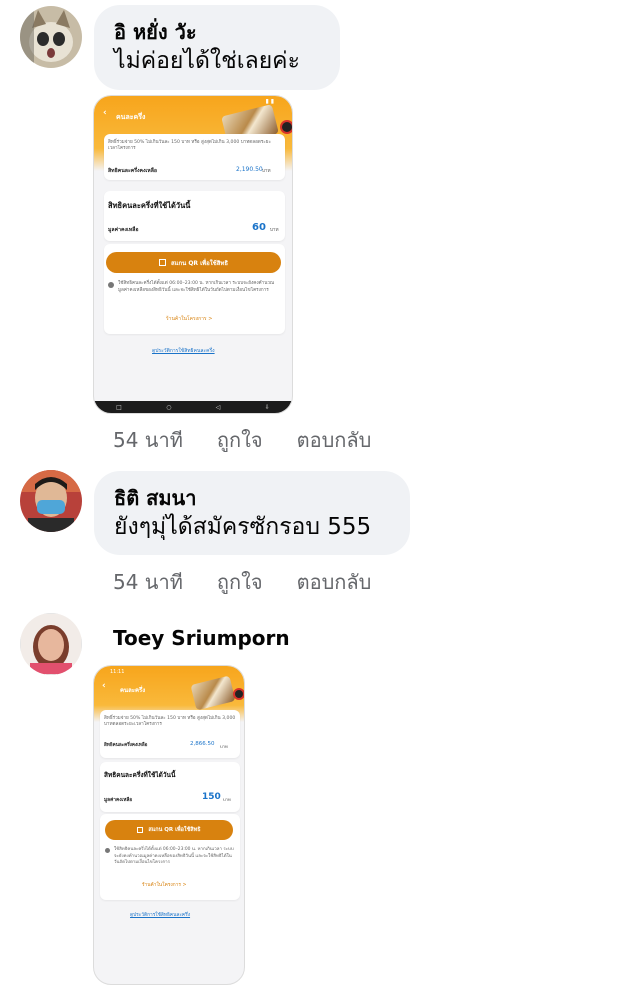 Image resolution: width=628 pixels, height=988 pixels. Describe the element at coordinates (259, 227) in the screenshot. I see `balance-value: 60` at that location.